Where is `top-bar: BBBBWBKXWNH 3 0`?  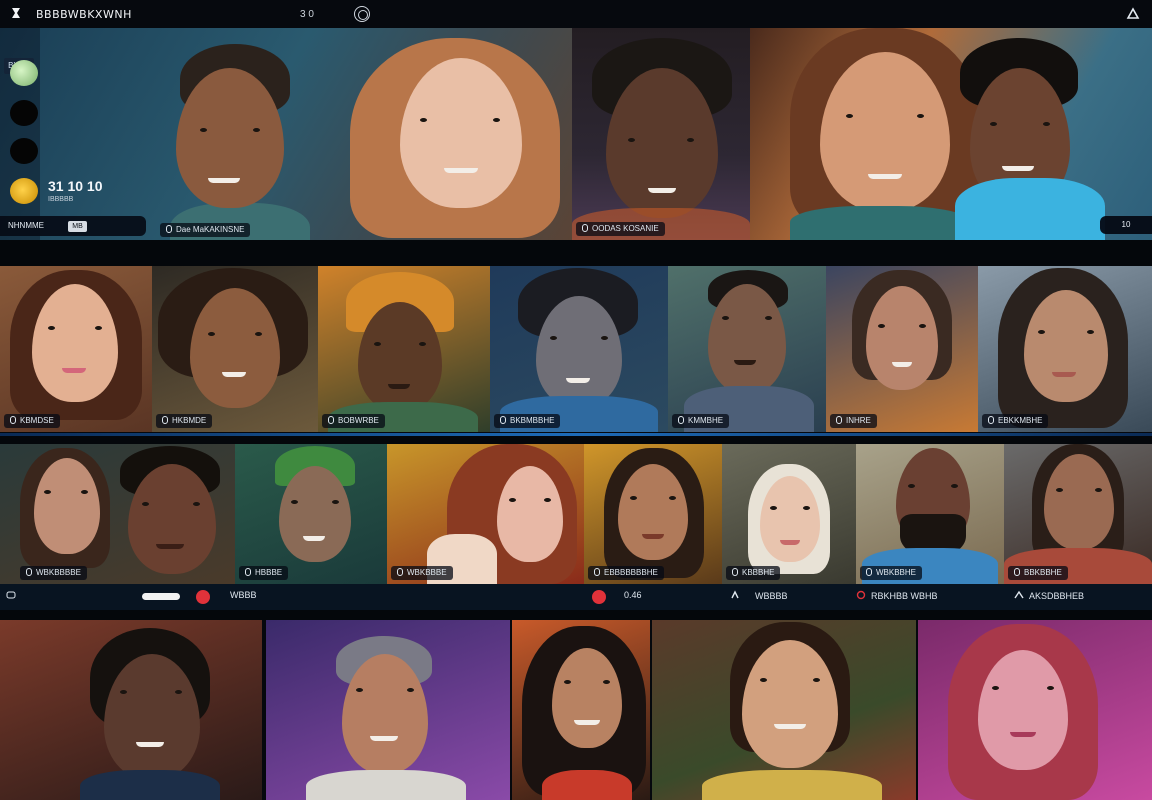 top-bar: BBBBWBKXWNH 3 0 is located at coordinates (576, 14).